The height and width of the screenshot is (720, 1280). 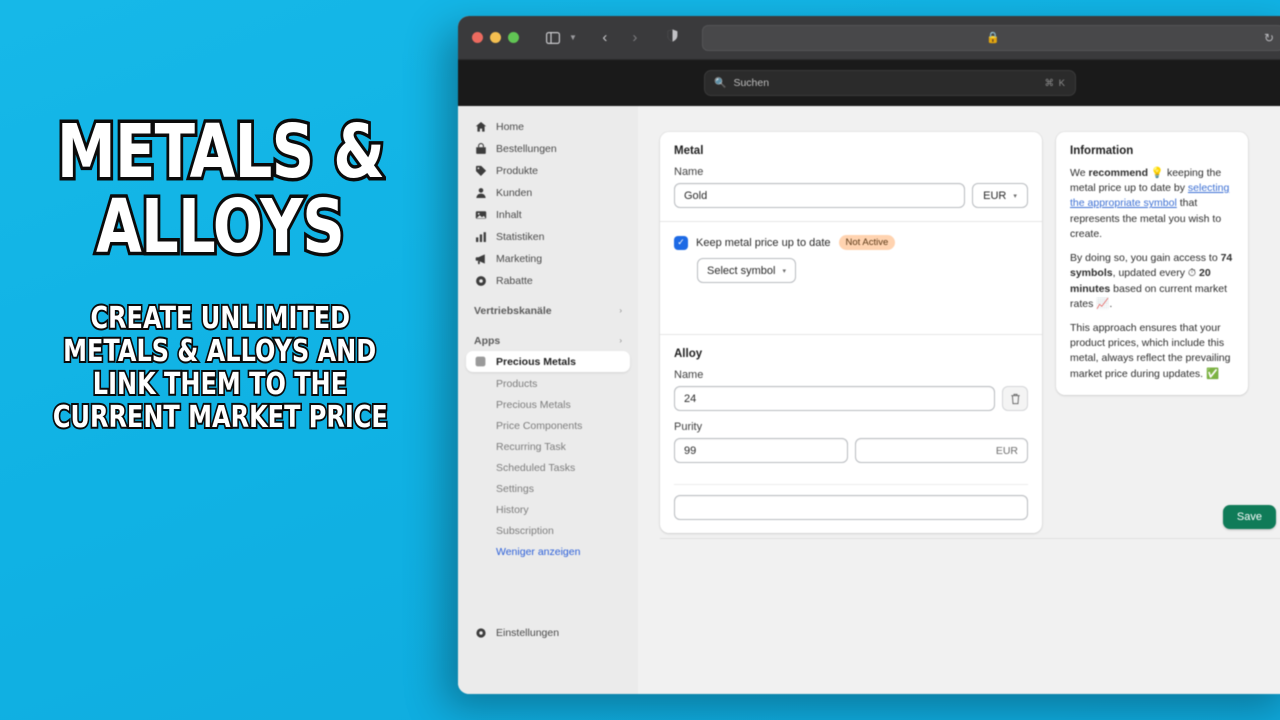 What do you see at coordinates (536, 361) in the screenshot?
I see `sidebar-item-label: Precious Metals` at bounding box center [536, 361].